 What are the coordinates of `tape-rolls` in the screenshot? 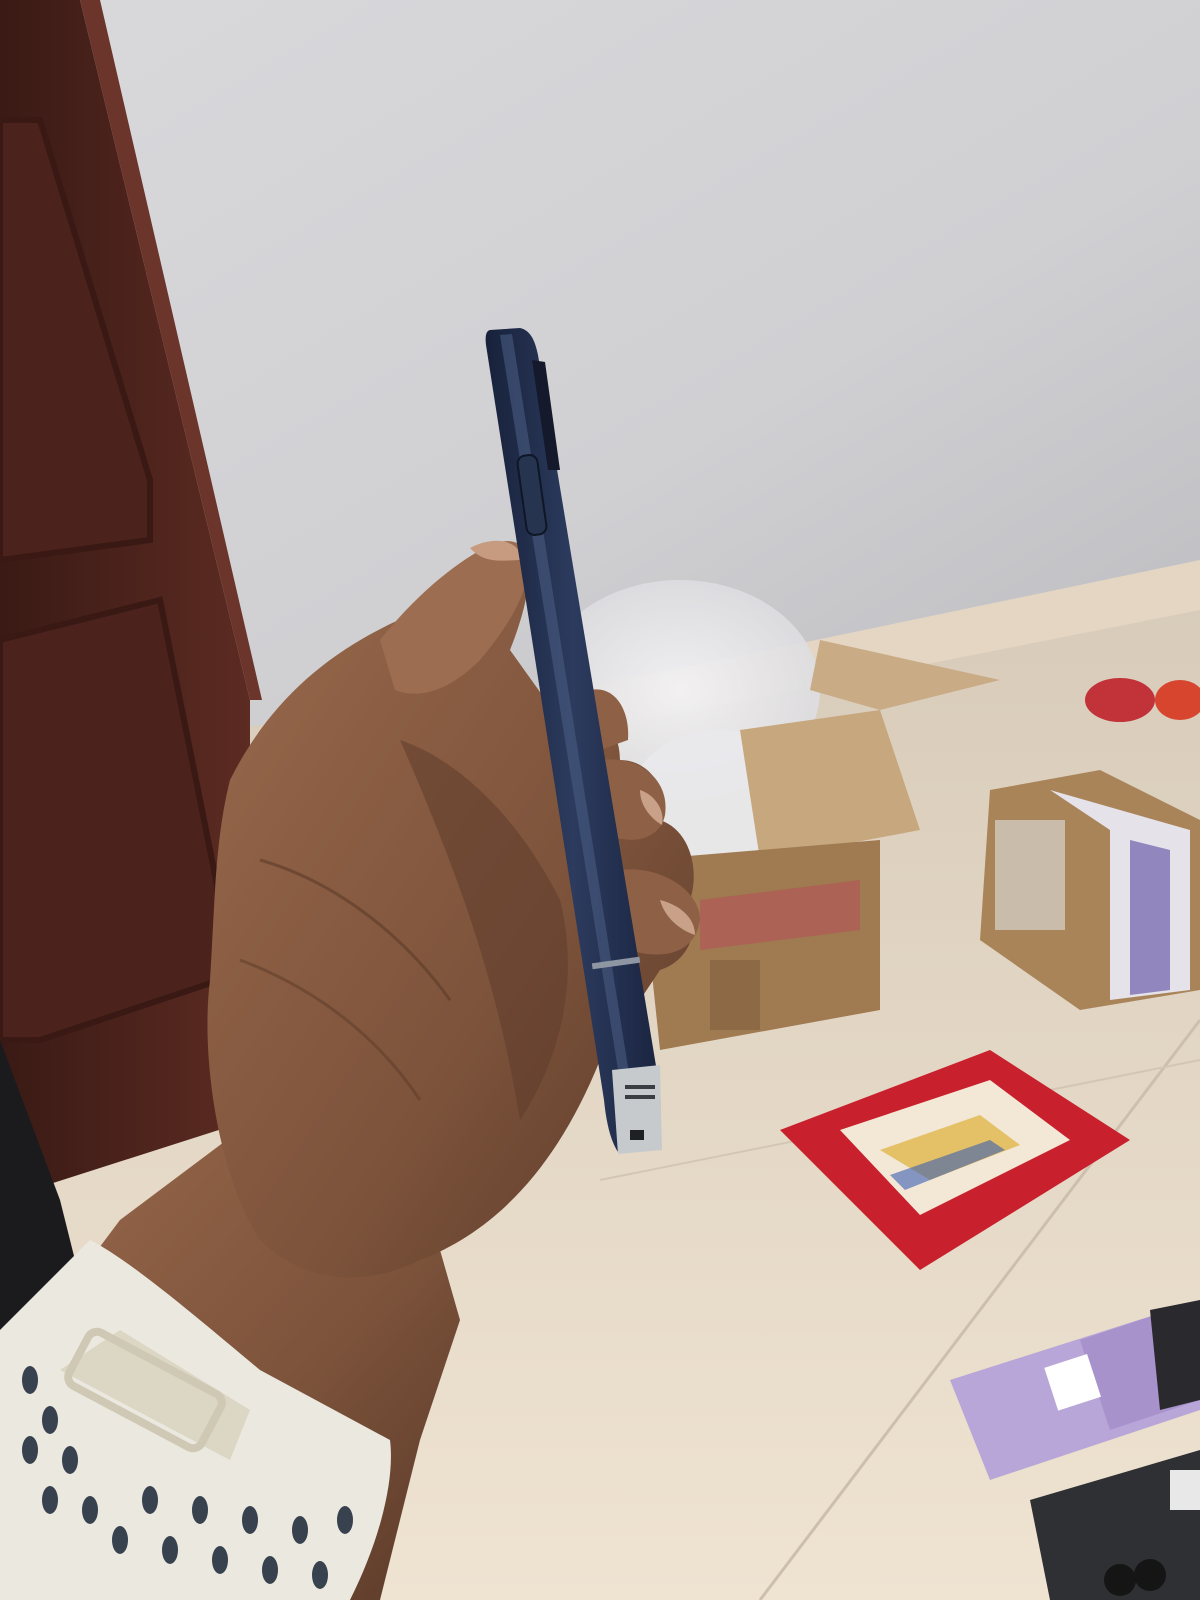 It's located at (1142, 700).